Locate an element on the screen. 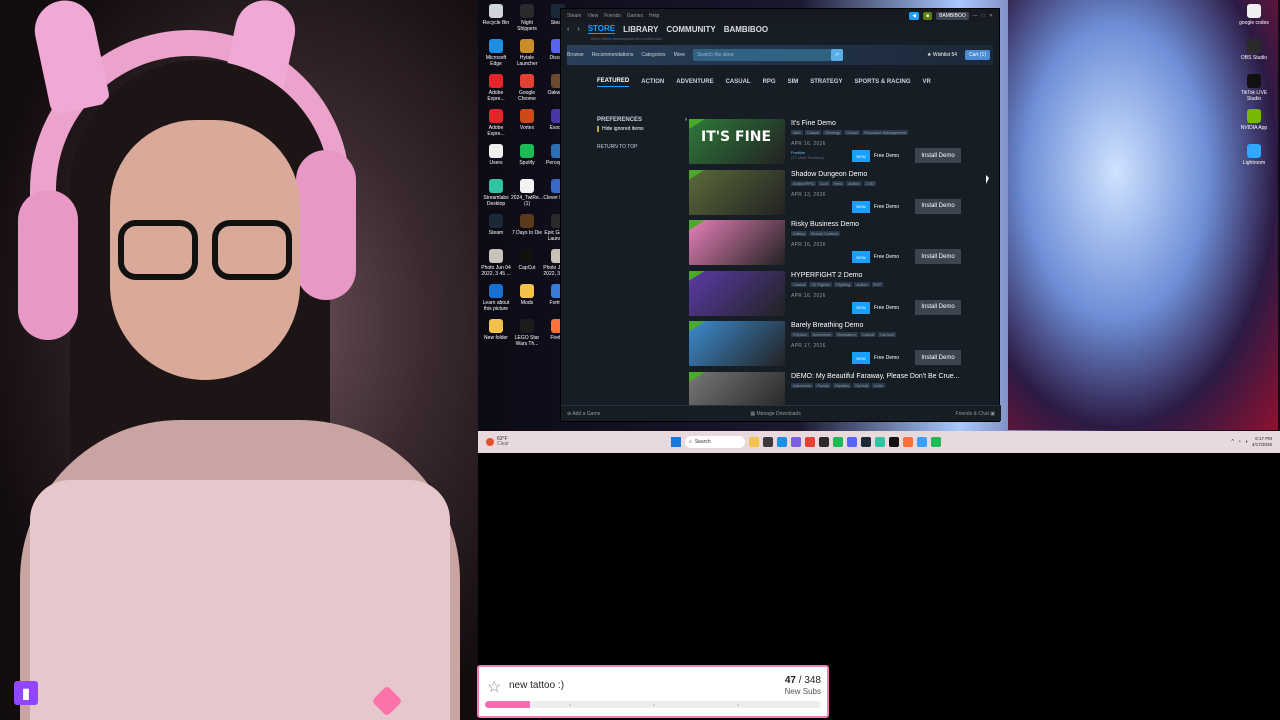 The image size is (1280, 720). tag: Strategy is located at coordinates (833, 132).